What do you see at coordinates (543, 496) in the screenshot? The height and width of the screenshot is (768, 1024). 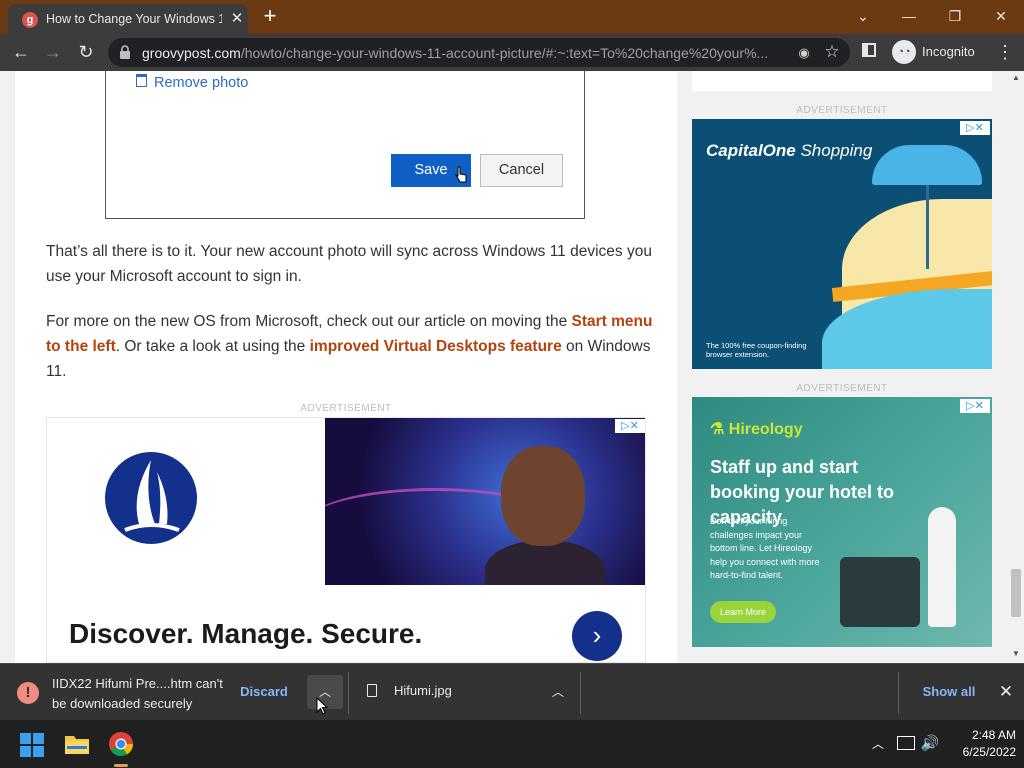 I see `ad-person-face` at bounding box center [543, 496].